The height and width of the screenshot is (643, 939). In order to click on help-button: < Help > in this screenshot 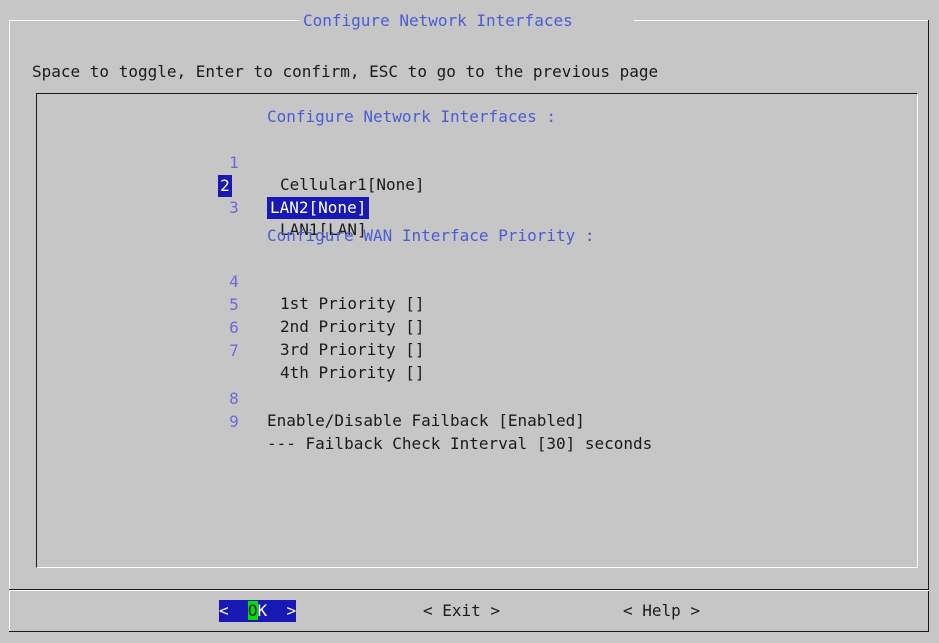, I will do `click(661, 611)`.